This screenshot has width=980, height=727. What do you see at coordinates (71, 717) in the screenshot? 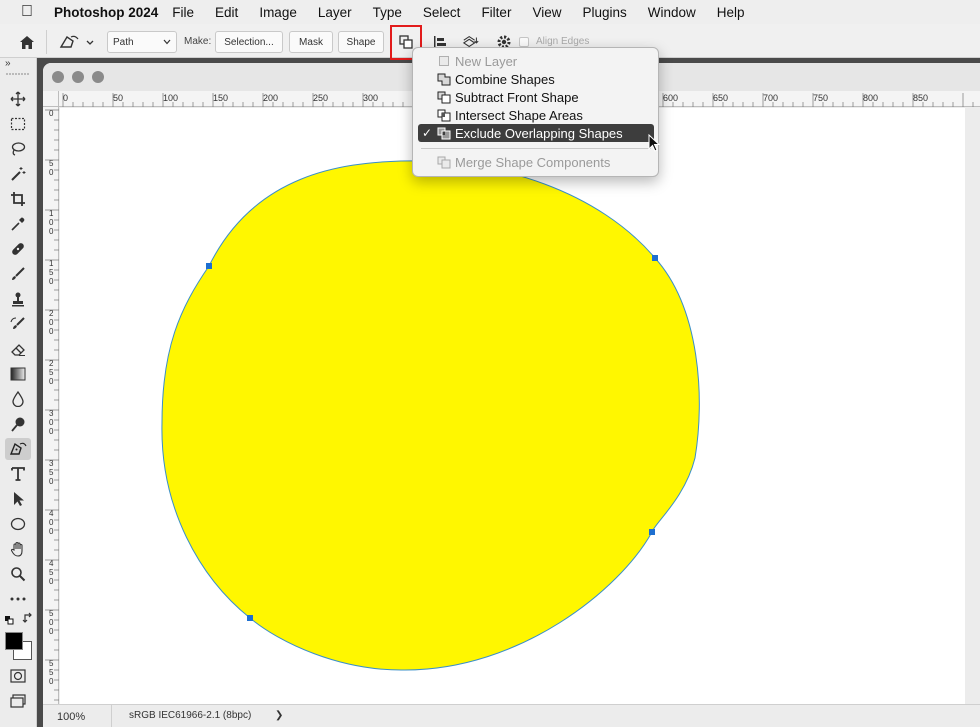
I see `zoom-level: 100%` at bounding box center [71, 717].